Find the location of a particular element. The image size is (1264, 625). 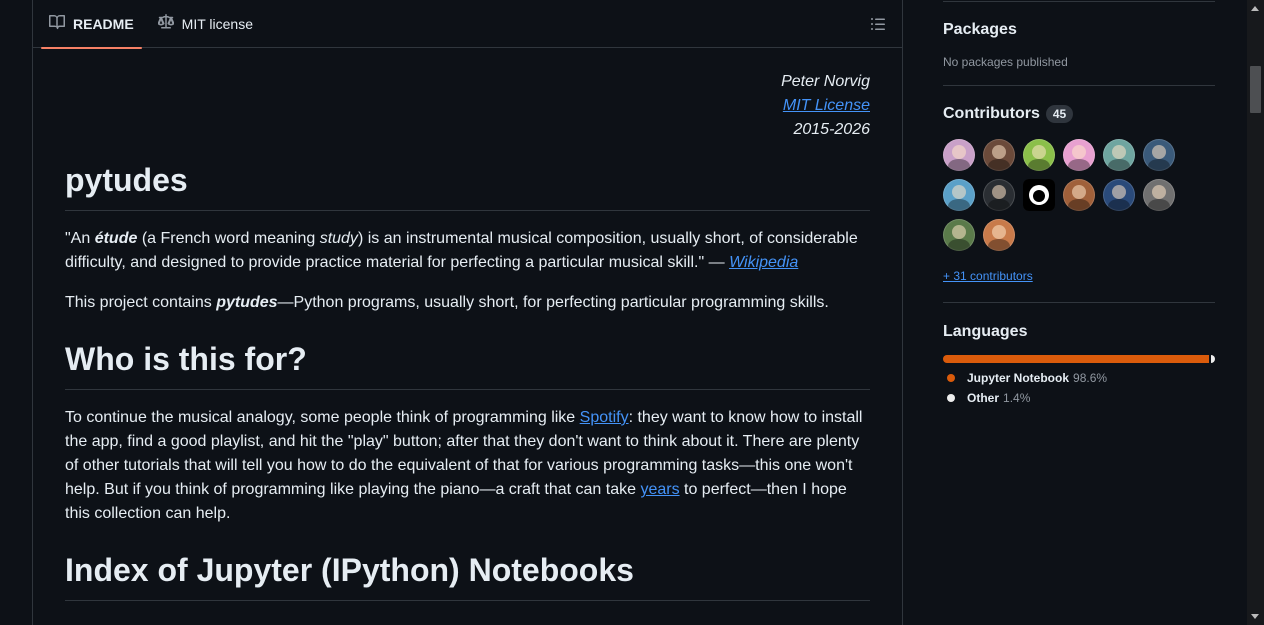

tab-license-label: MIT license is located at coordinates (217, 23).